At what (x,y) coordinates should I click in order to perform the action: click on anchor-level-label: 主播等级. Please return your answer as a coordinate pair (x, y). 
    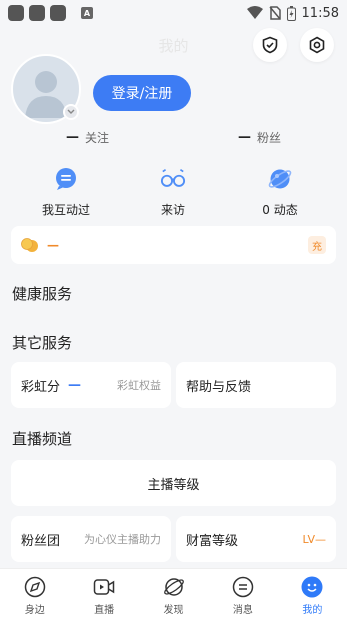
    Looking at the image, I should click on (173, 485).